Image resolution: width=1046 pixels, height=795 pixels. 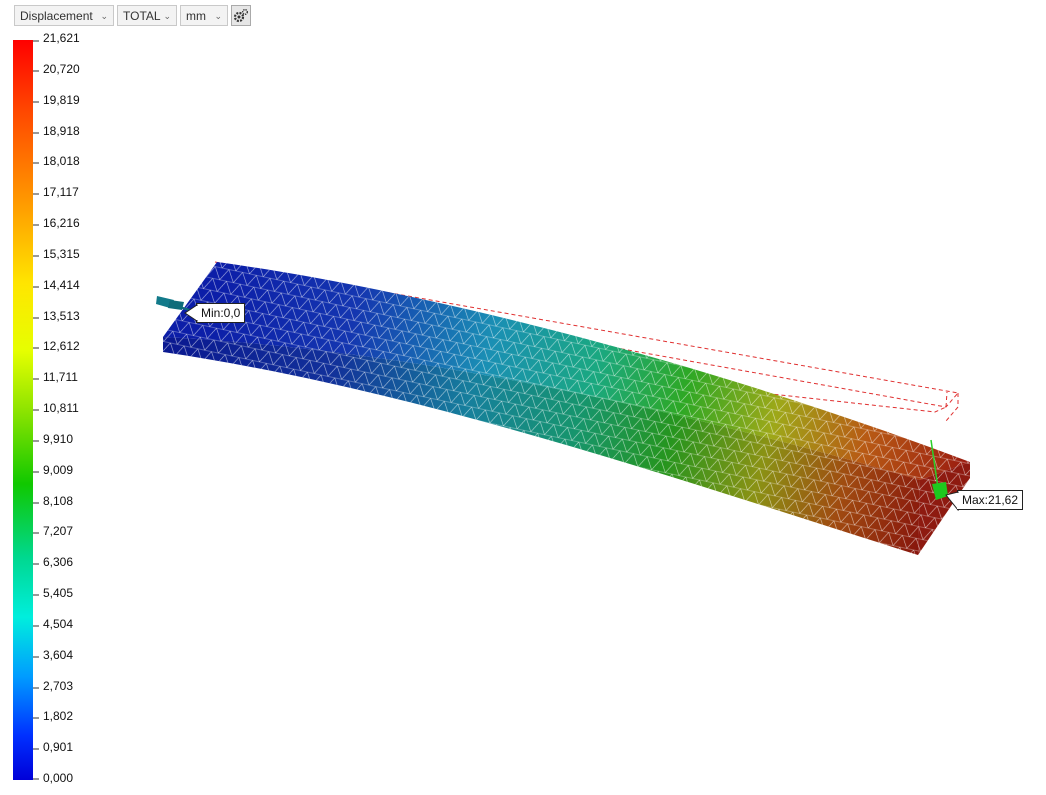 I want to click on component-dropdown: TOTAL ⌄, so click(x=147, y=15).